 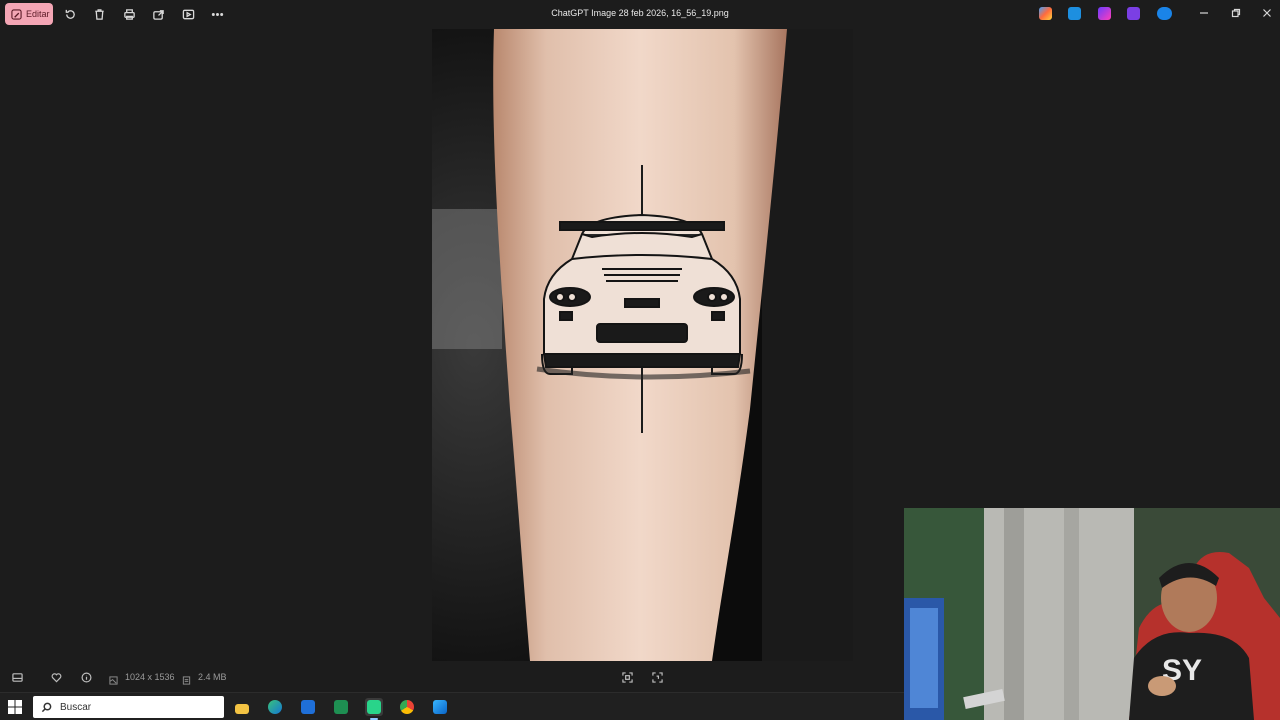 I want to click on rotate-icon, so click(x=70, y=14).